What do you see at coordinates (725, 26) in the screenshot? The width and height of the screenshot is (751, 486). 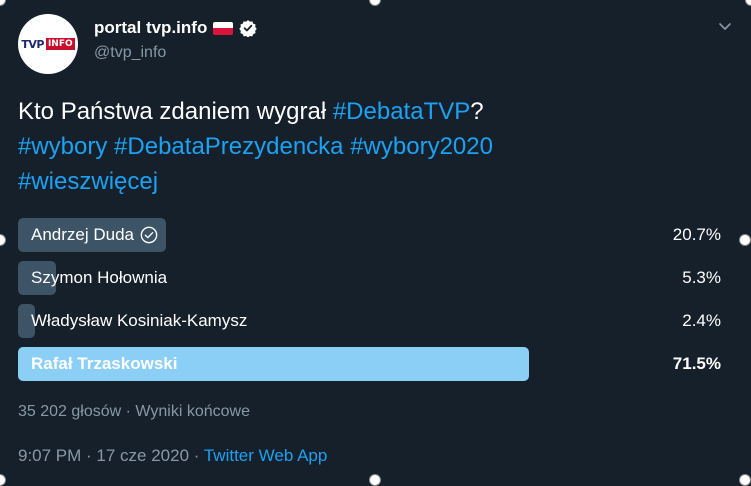 I see `chevron-down-icon` at bounding box center [725, 26].